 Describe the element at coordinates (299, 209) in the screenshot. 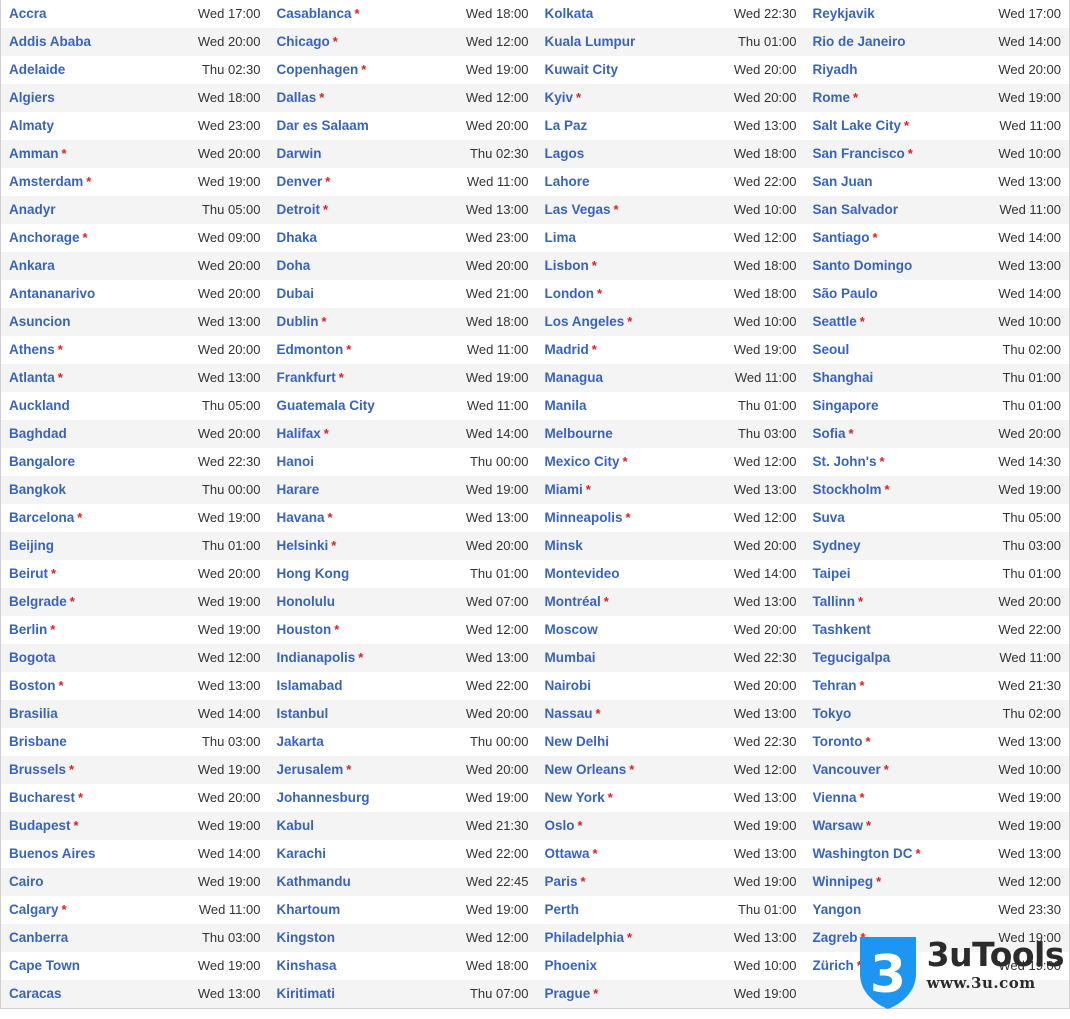

I see `city-link: Detroit` at that location.